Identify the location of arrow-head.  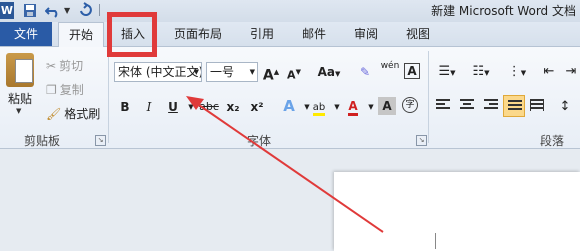
(195, 103).